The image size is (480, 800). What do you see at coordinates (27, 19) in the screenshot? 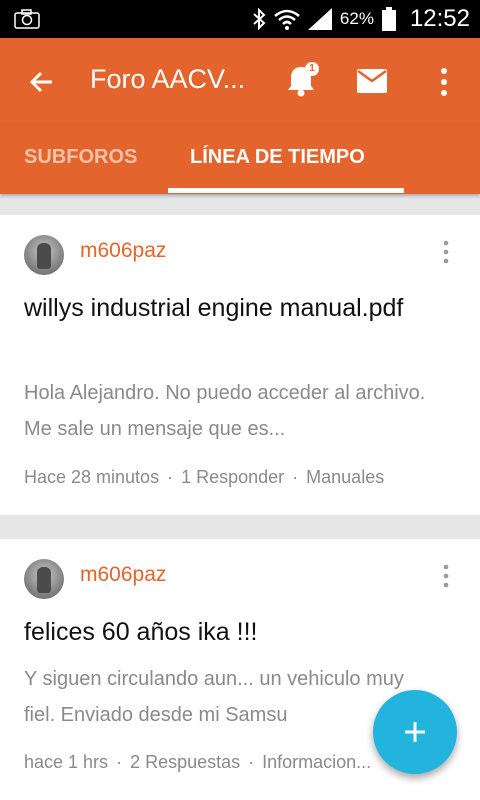
I see `camera-icon` at bounding box center [27, 19].